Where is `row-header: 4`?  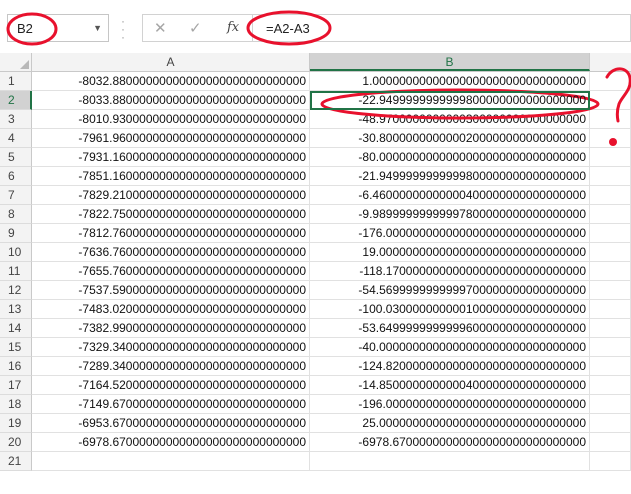
row-header: 4 is located at coordinates (16, 138).